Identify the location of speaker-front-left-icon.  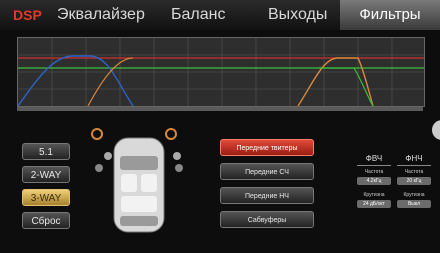
(97, 134).